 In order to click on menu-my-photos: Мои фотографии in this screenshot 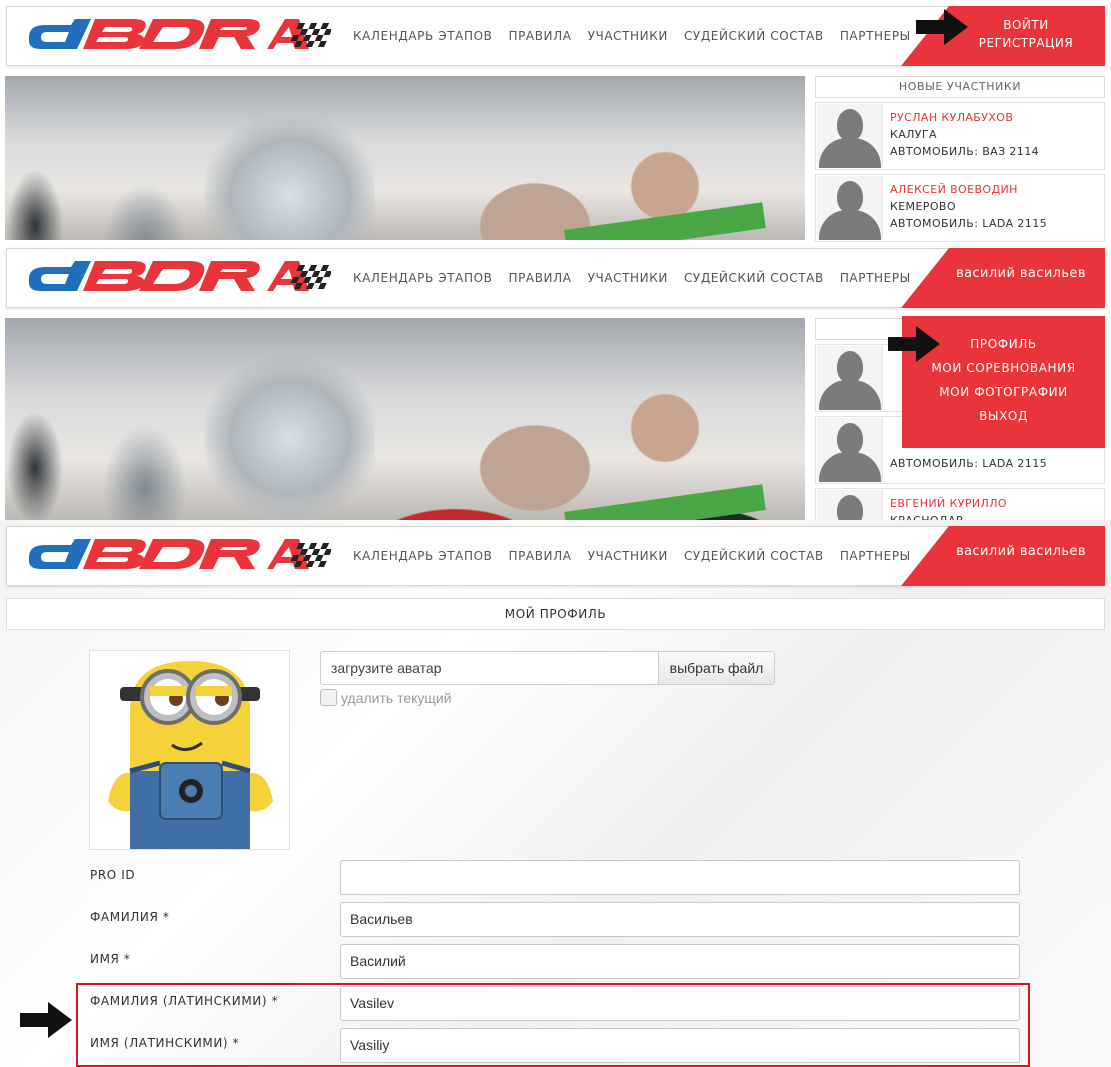, I will do `click(1003, 392)`.